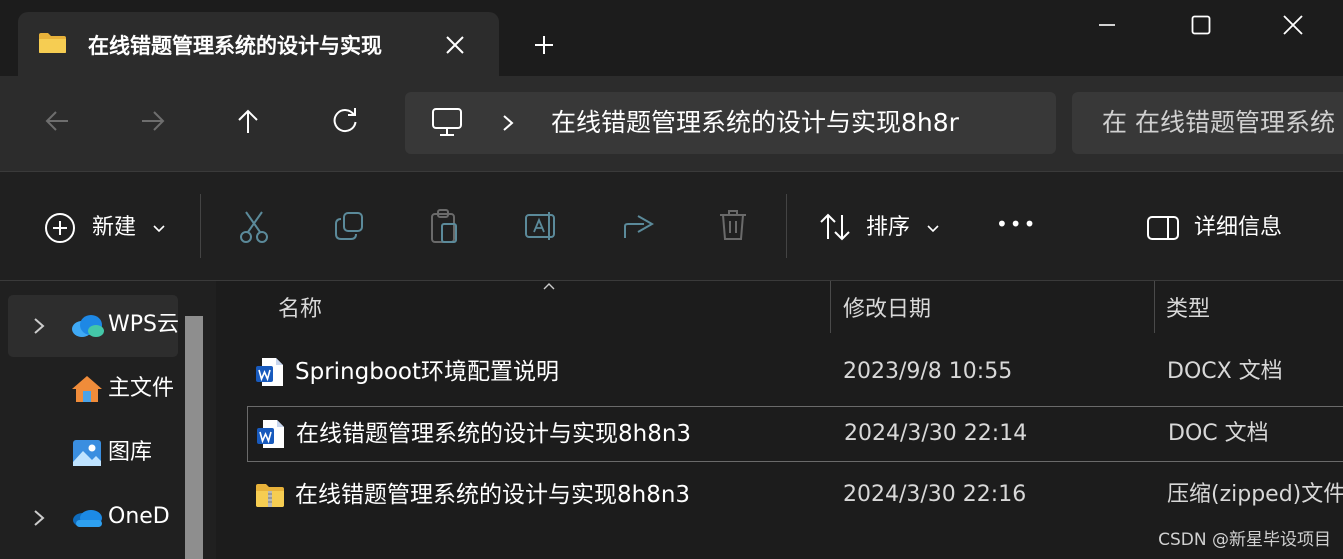  Describe the element at coordinates (427, 372) in the screenshot. I see `file-name: Springboot环境配置说明` at that location.